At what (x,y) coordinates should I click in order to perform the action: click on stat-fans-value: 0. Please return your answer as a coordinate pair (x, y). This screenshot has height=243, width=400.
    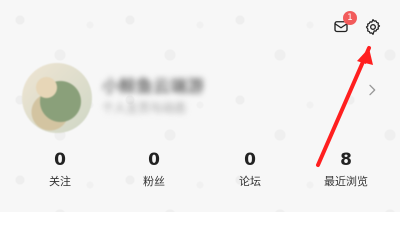
    Looking at the image, I should click on (154, 160).